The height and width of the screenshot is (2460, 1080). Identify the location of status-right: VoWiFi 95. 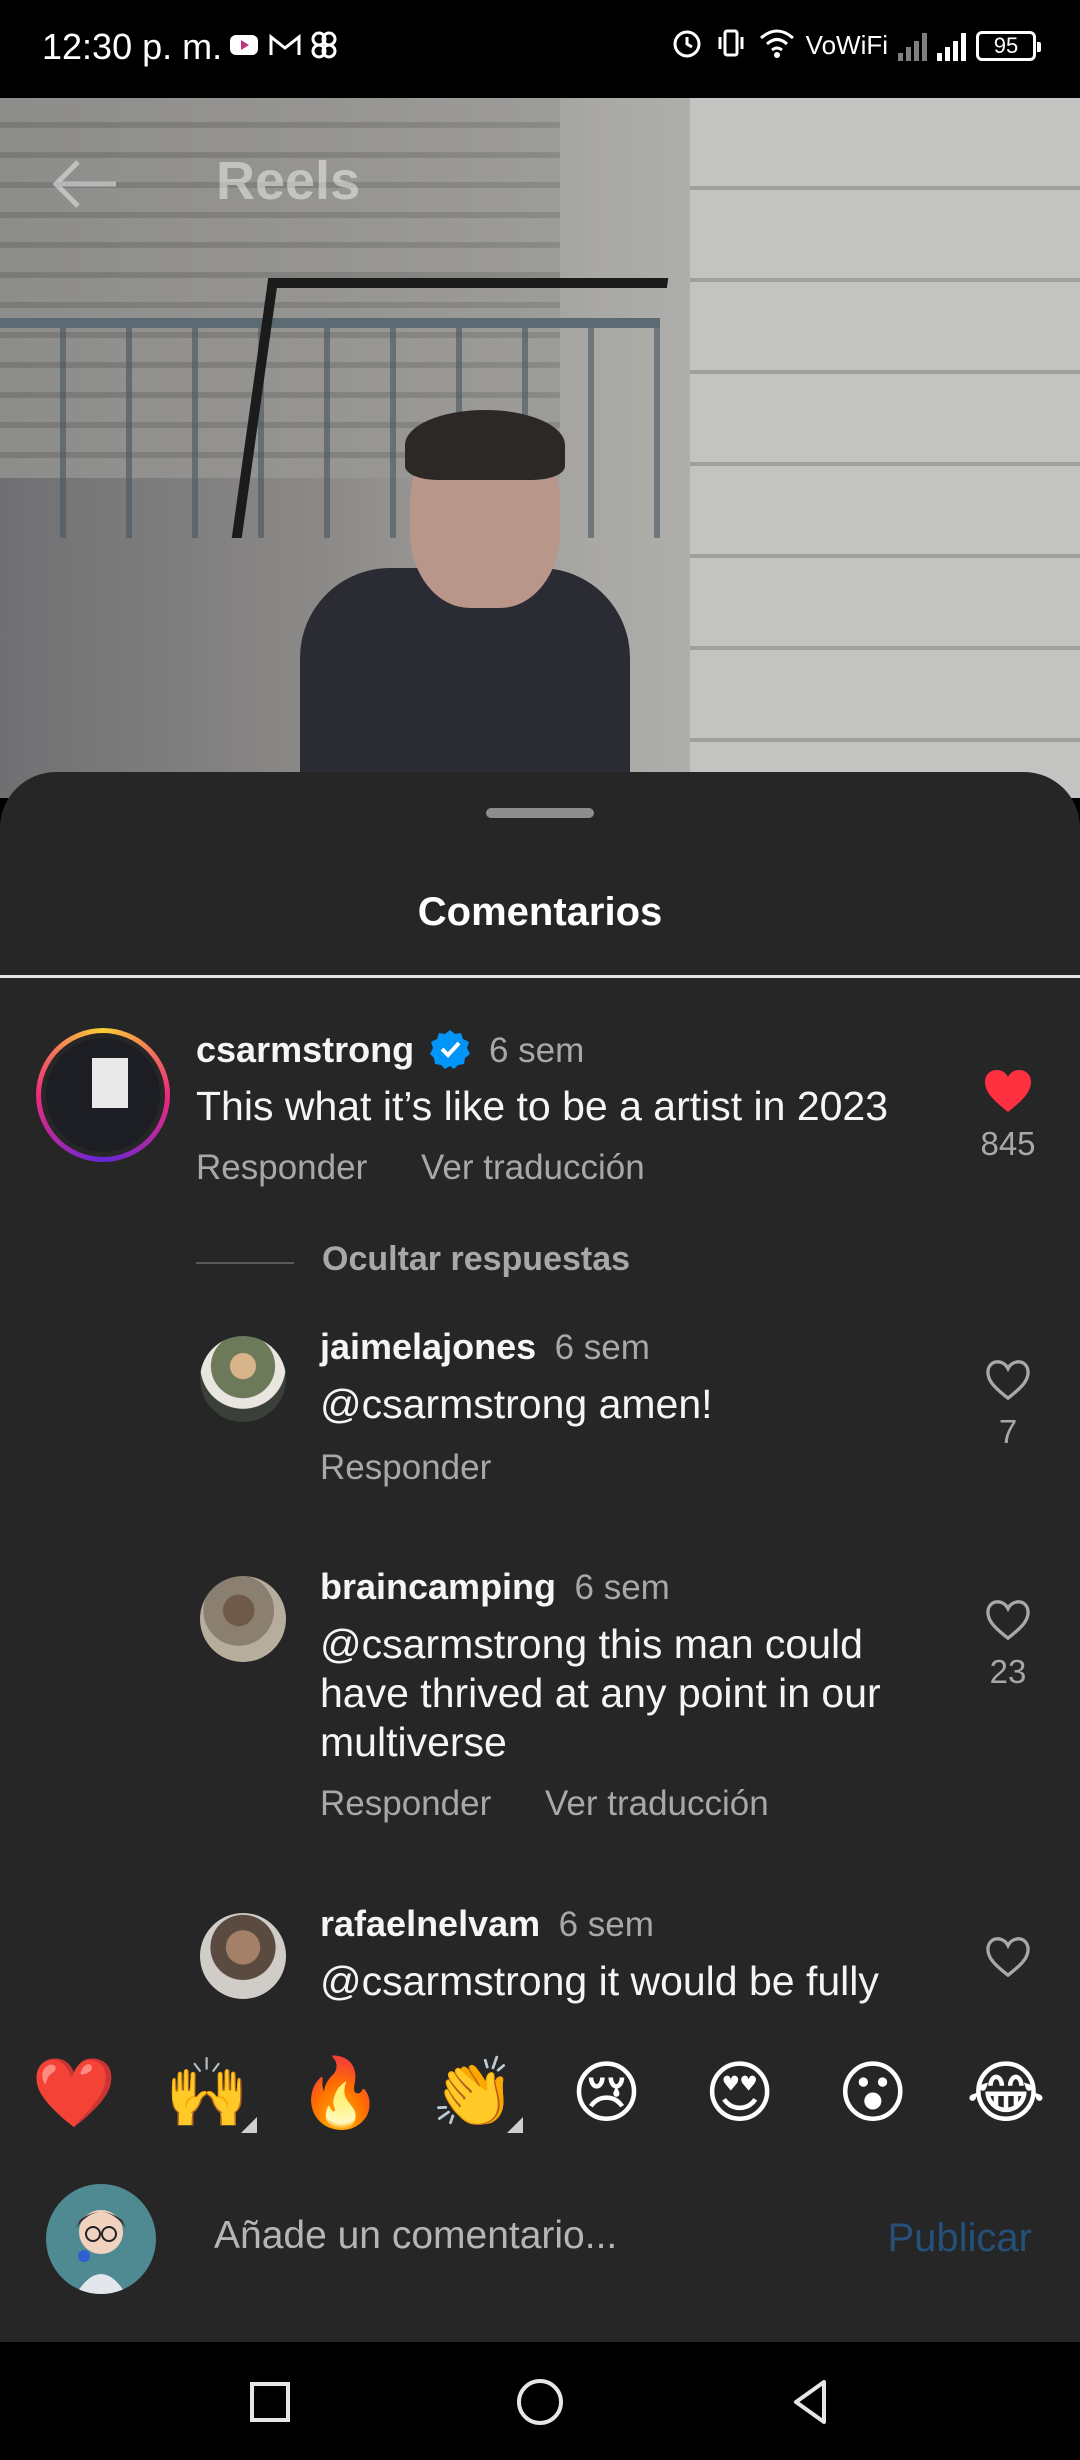
(855, 45).